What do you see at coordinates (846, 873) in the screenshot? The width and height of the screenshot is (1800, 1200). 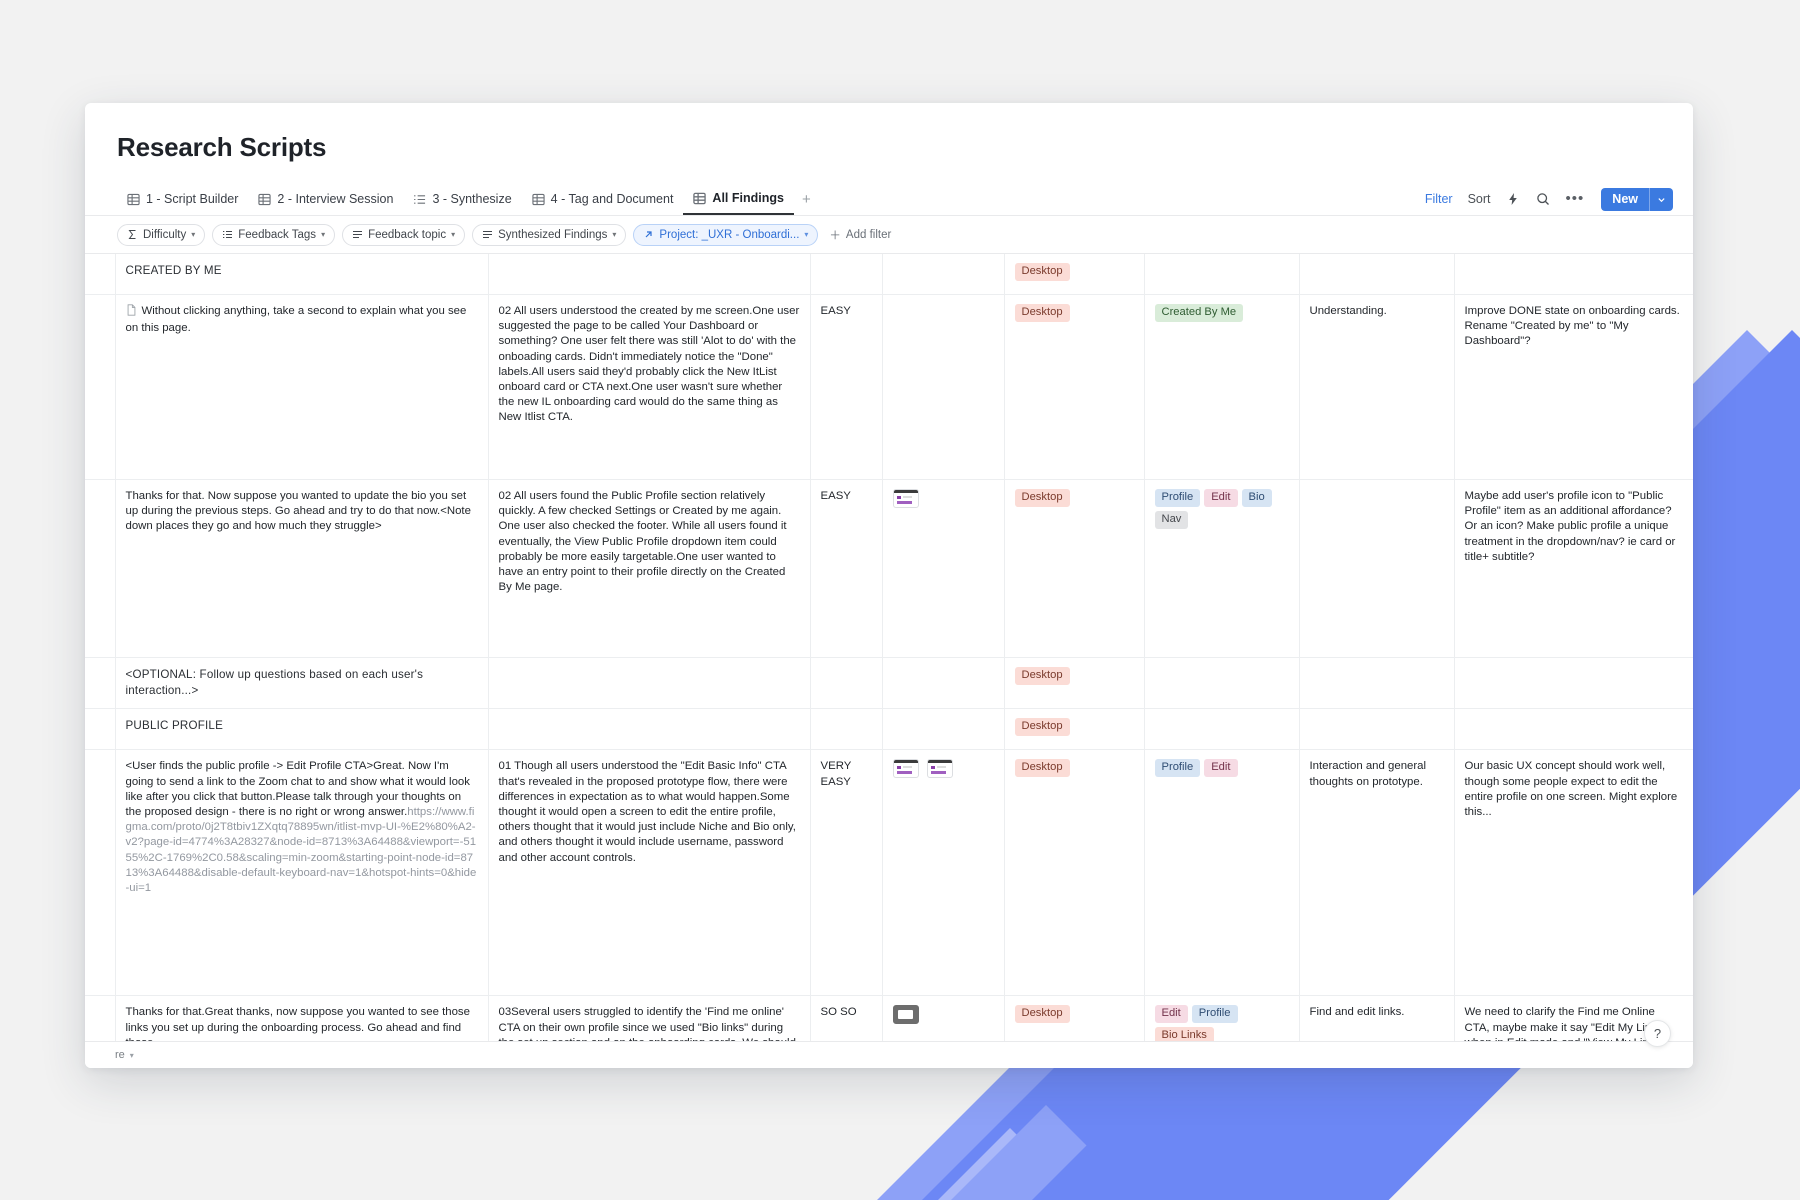 I see `cell-difficulty: VERY EASY` at bounding box center [846, 873].